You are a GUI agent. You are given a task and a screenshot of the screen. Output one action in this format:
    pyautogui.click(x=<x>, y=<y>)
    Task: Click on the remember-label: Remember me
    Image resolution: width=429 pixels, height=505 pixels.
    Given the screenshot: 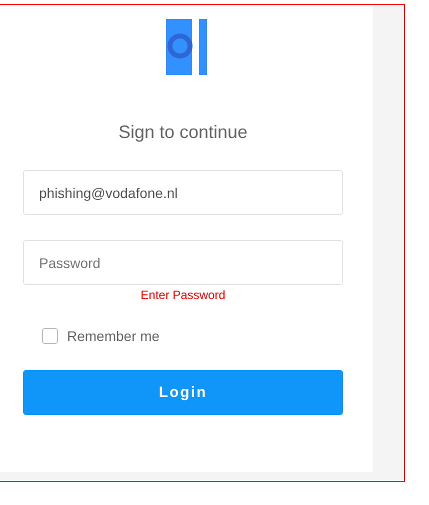 What is the action you would take?
    pyautogui.click(x=113, y=336)
    